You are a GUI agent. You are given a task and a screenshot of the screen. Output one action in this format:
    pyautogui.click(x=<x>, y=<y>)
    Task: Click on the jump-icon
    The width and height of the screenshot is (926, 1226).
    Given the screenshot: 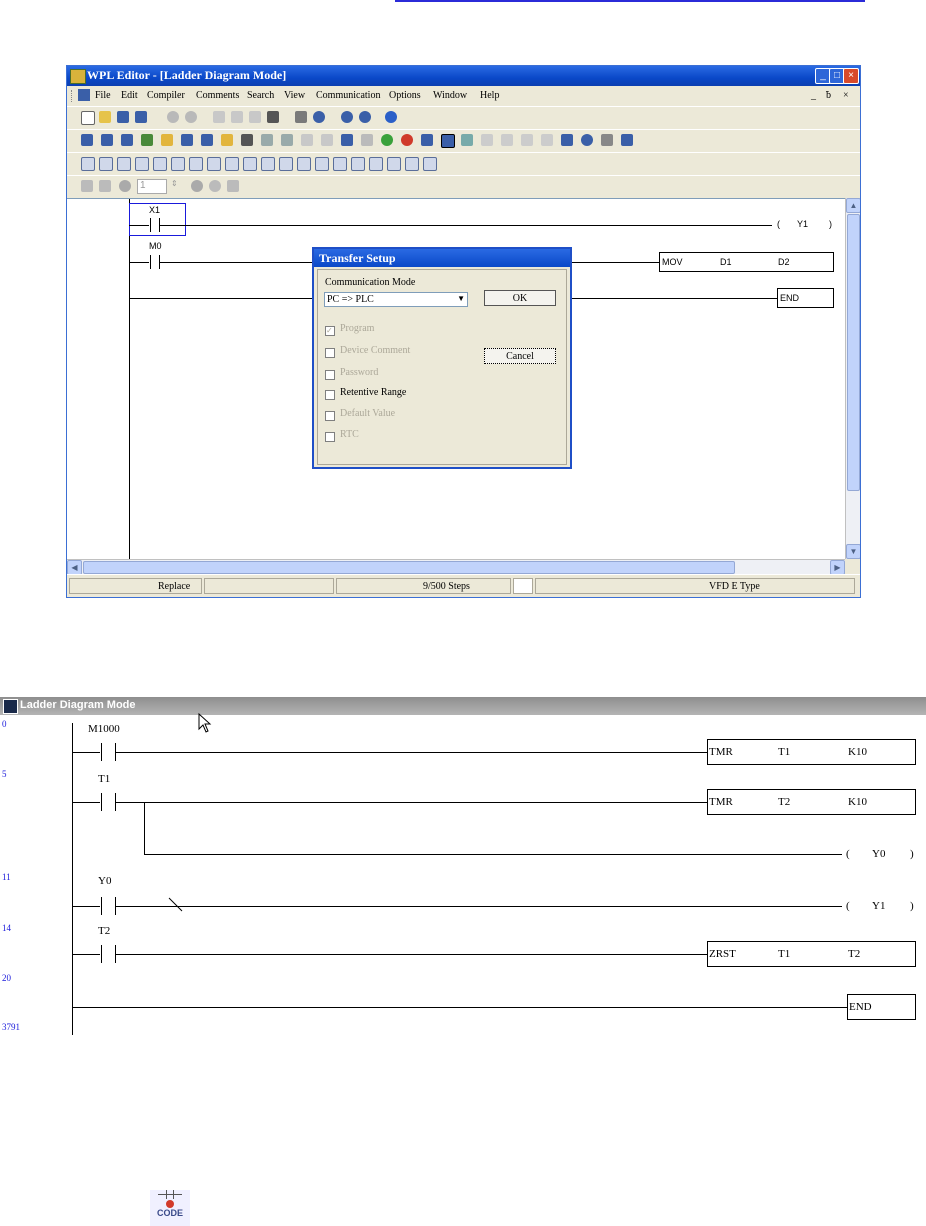 What is the action you would take?
    pyautogui.click(x=301, y=117)
    